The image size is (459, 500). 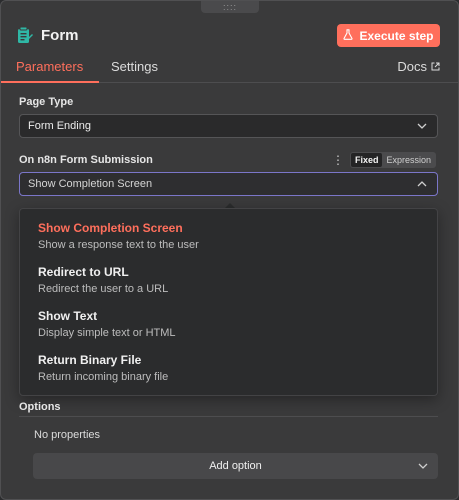 I want to click on options-divider, so click(x=228, y=416).